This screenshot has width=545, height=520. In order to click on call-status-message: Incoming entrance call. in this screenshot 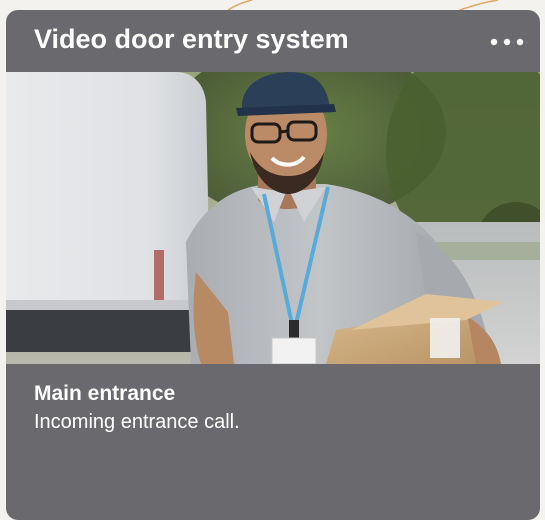, I will do `click(137, 422)`.